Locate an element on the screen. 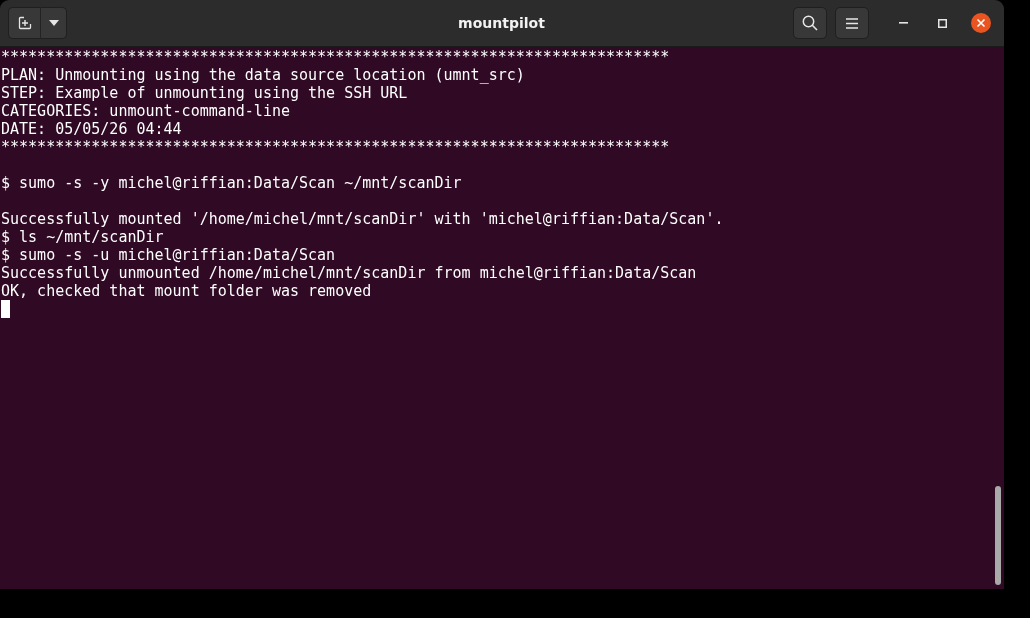  maximize-icon is located at coordinates (942, 23).